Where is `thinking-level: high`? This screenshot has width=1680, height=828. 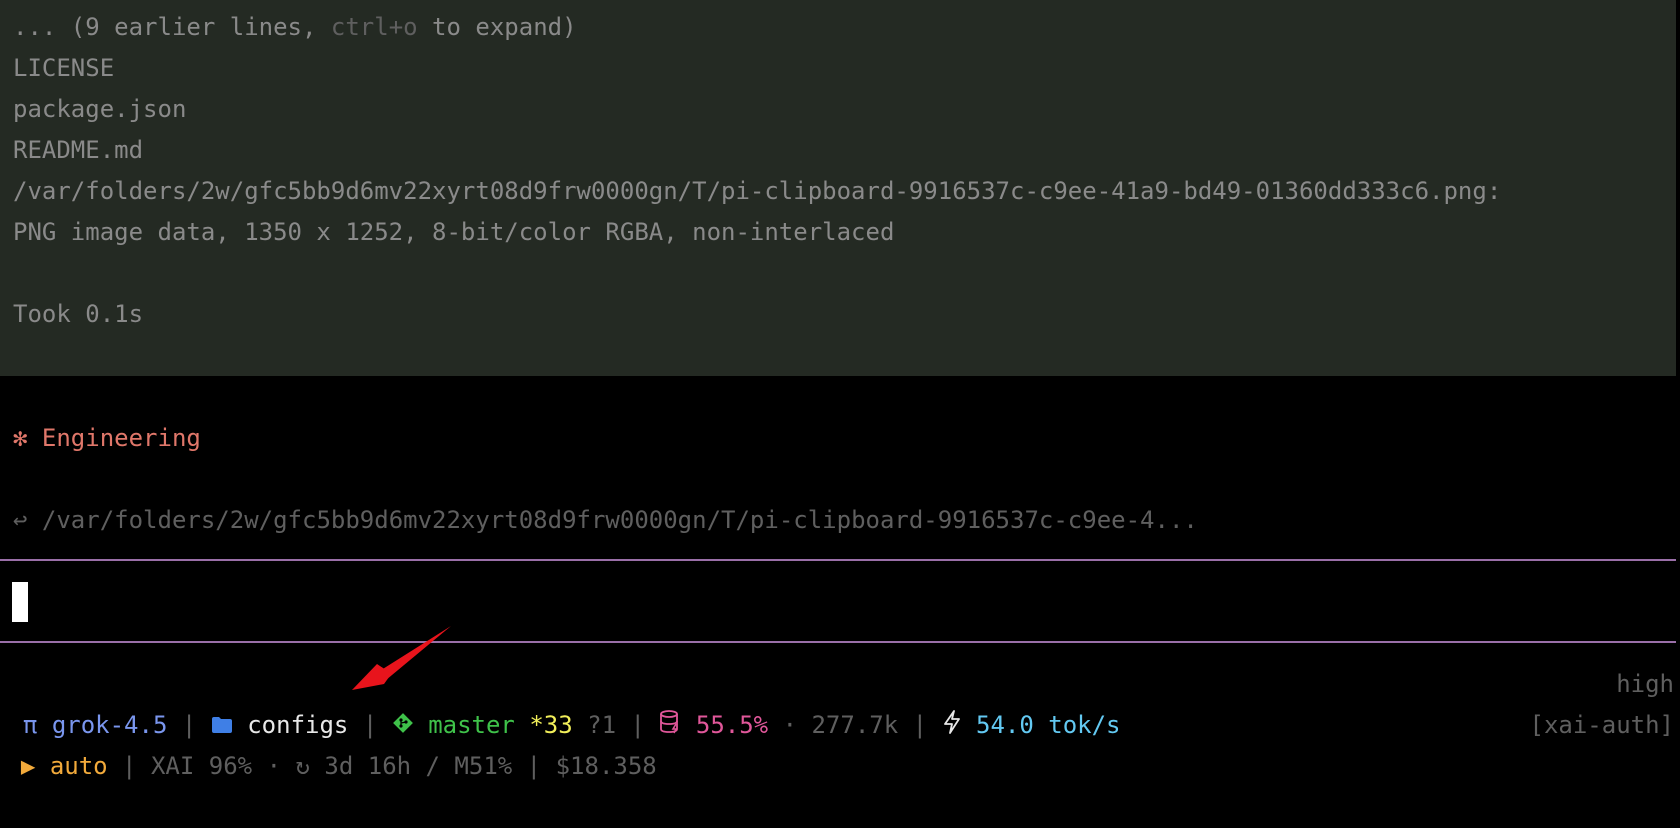
thinking-level: high is located at coordinates (1645, 684).